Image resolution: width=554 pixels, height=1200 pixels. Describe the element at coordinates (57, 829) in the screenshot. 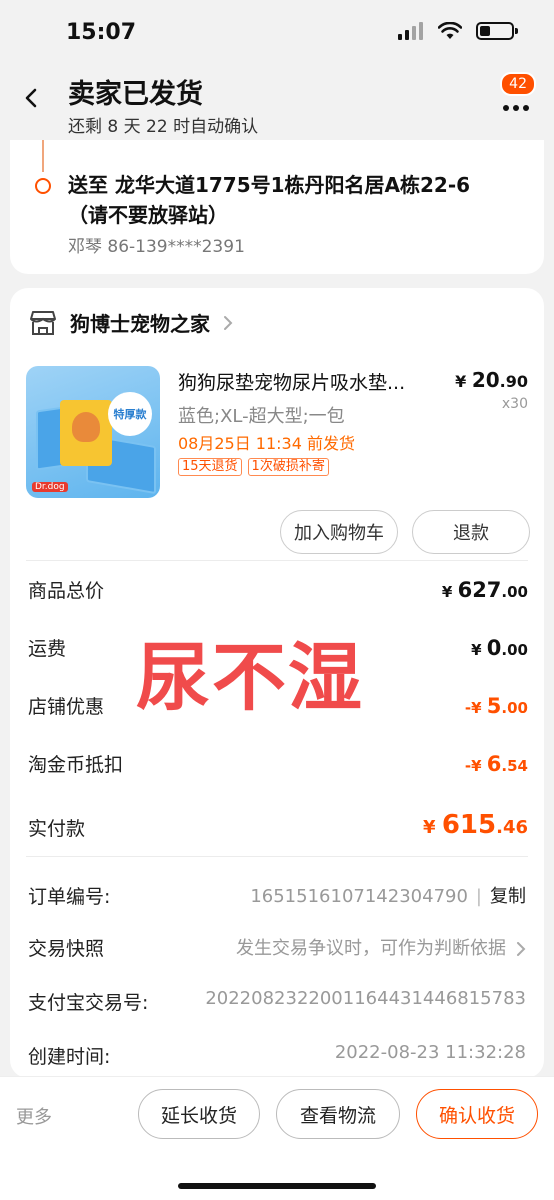

I see `total-label: 实付款` at that location.